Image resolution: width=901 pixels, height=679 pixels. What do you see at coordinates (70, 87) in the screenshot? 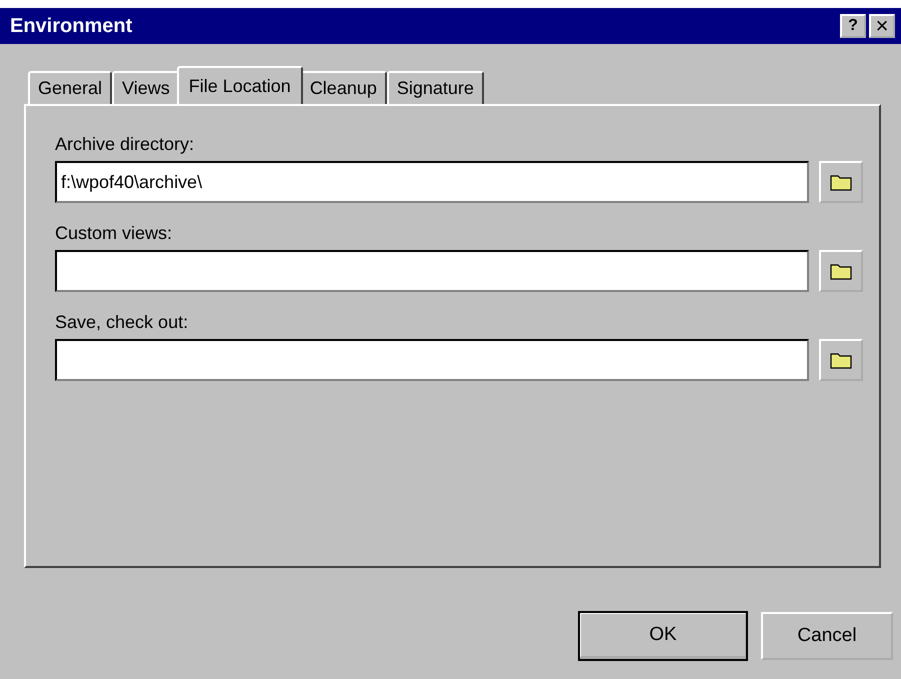
I see `tab: General` at bounding box center [70, 87].